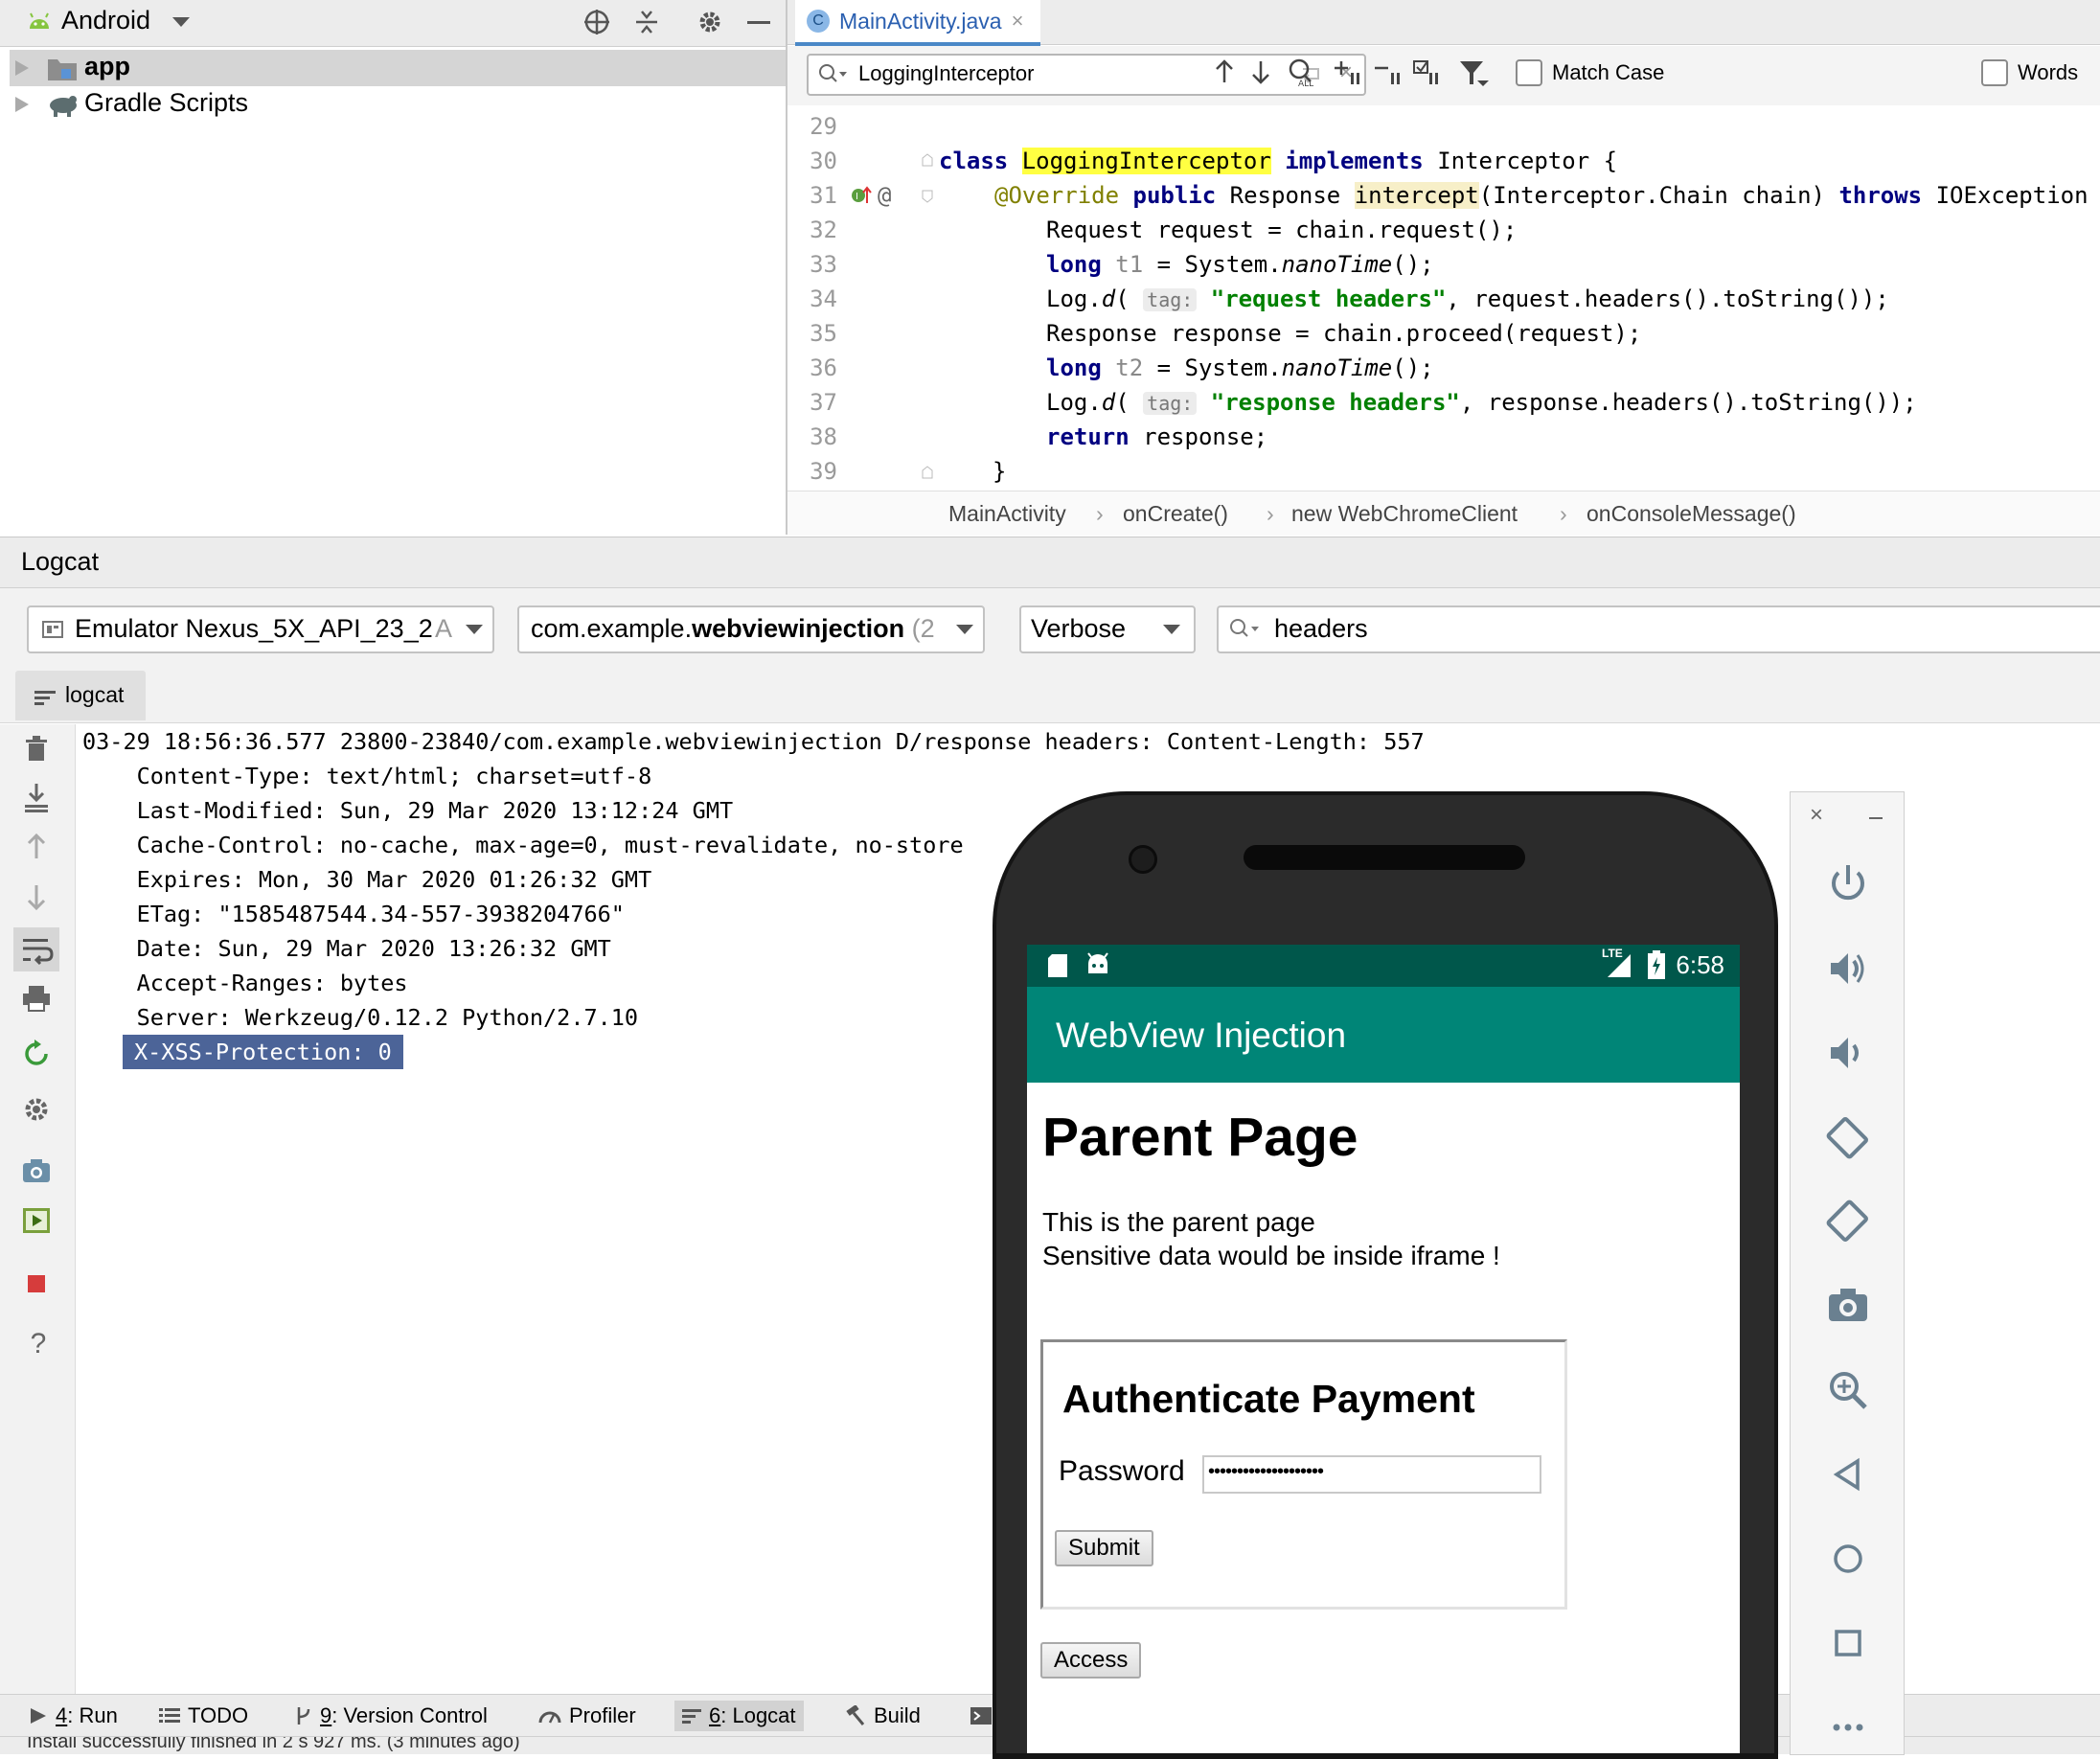  Describe the element at coordinates (1007, 514) in the screenshot. I see `breadcrumb-item: MainActivity` at that location.